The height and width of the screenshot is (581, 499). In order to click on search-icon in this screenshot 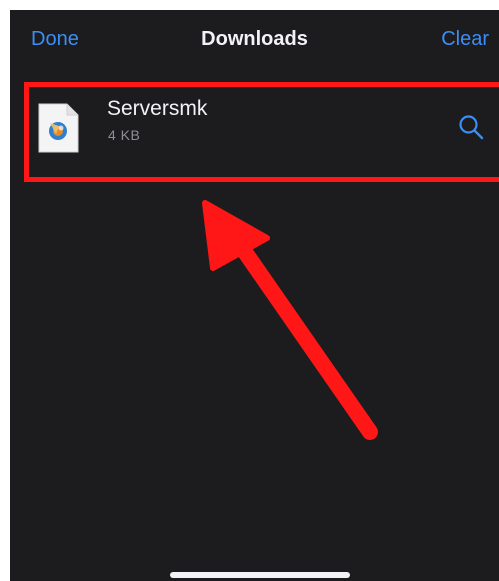, I will do `click(471, 127)`.